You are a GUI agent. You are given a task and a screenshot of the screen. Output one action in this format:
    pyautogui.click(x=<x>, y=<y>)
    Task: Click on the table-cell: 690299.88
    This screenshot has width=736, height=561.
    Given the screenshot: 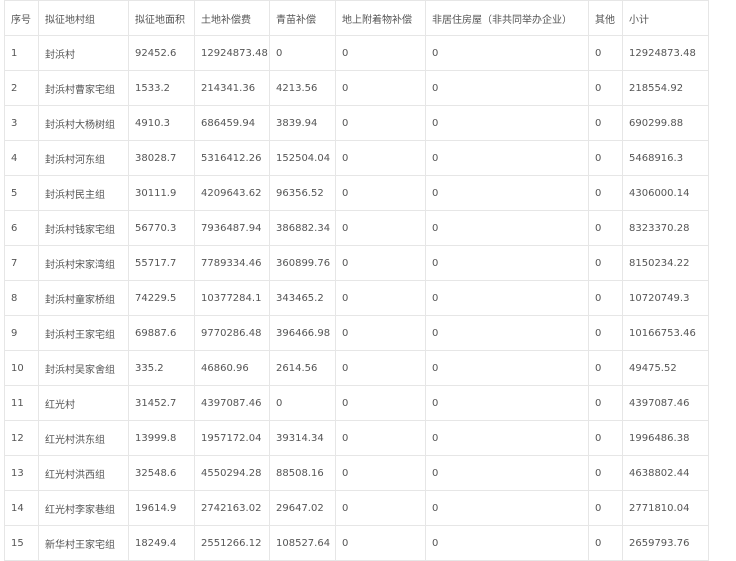 What is the action you would take?
    pyautogui.click(x=665, y=123)
    